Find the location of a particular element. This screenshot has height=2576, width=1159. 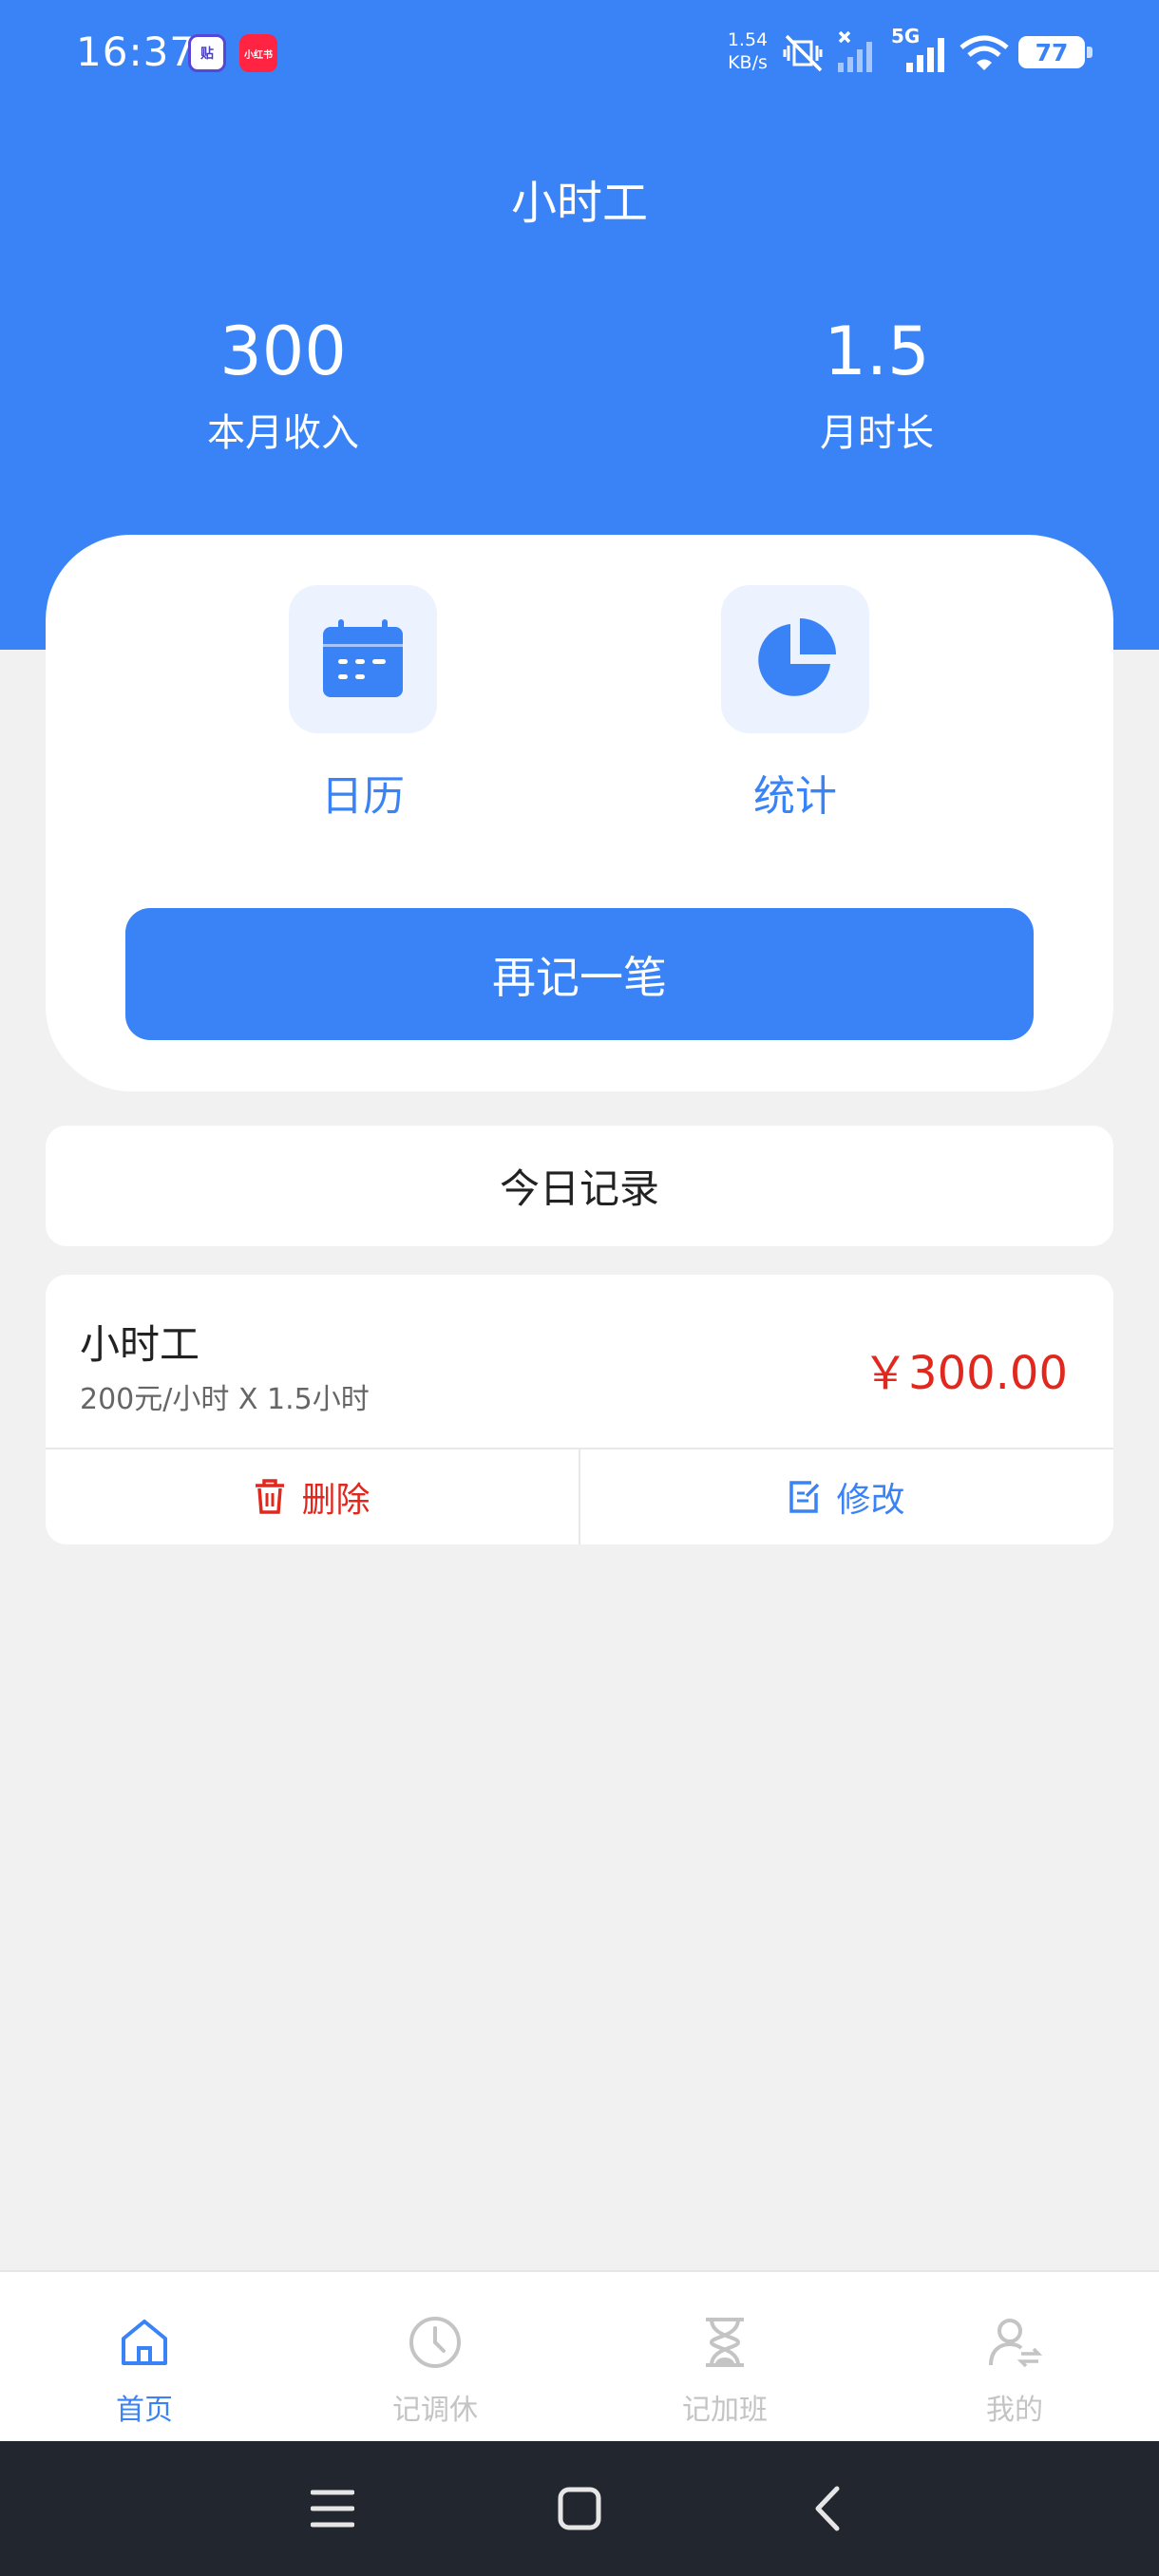

signal-sim2-icon is located at coordinates (925, 55).